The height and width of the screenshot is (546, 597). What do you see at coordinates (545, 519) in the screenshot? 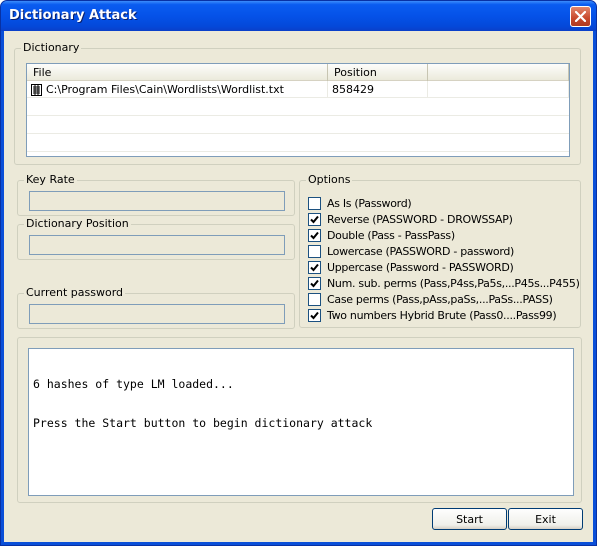
I see `exit-button: Exit` at bounding box center [545, 519].